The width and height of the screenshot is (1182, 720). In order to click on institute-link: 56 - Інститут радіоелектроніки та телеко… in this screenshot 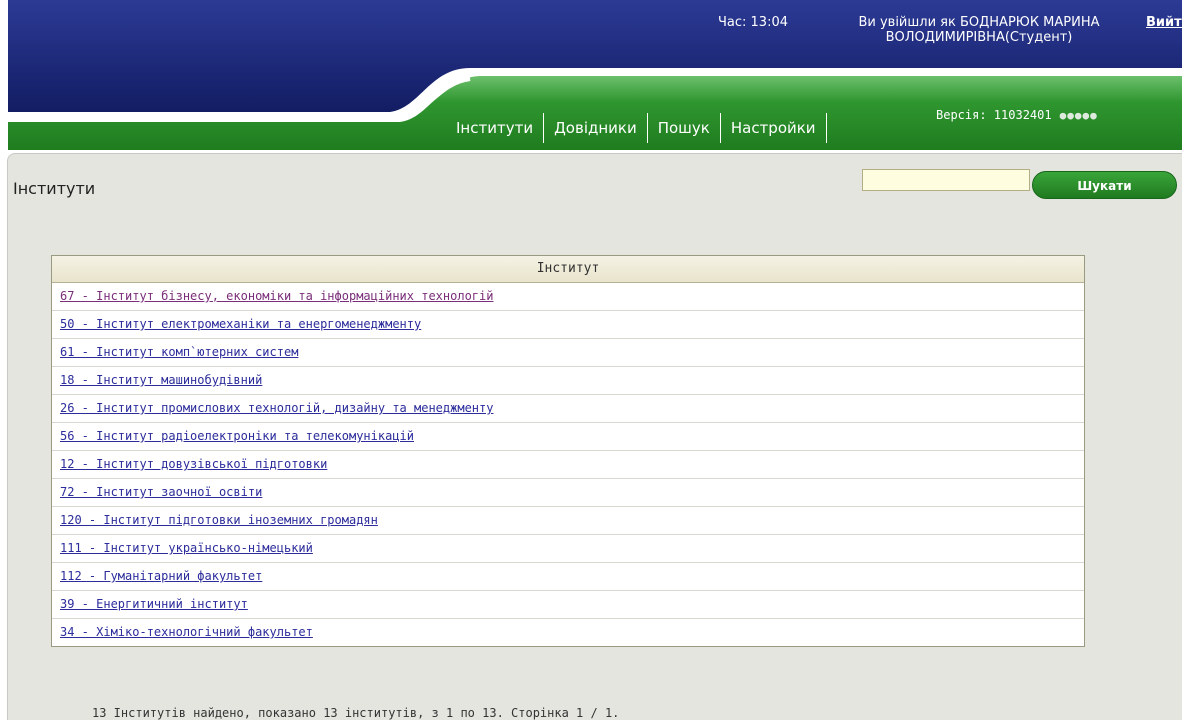, I will do `click(237, 436)`.